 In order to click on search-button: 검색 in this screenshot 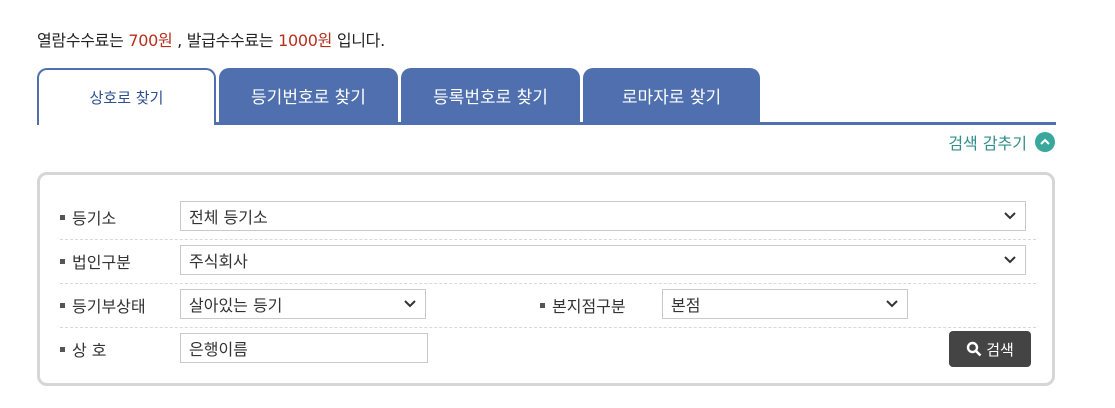, I will do `click(990, 349)`.